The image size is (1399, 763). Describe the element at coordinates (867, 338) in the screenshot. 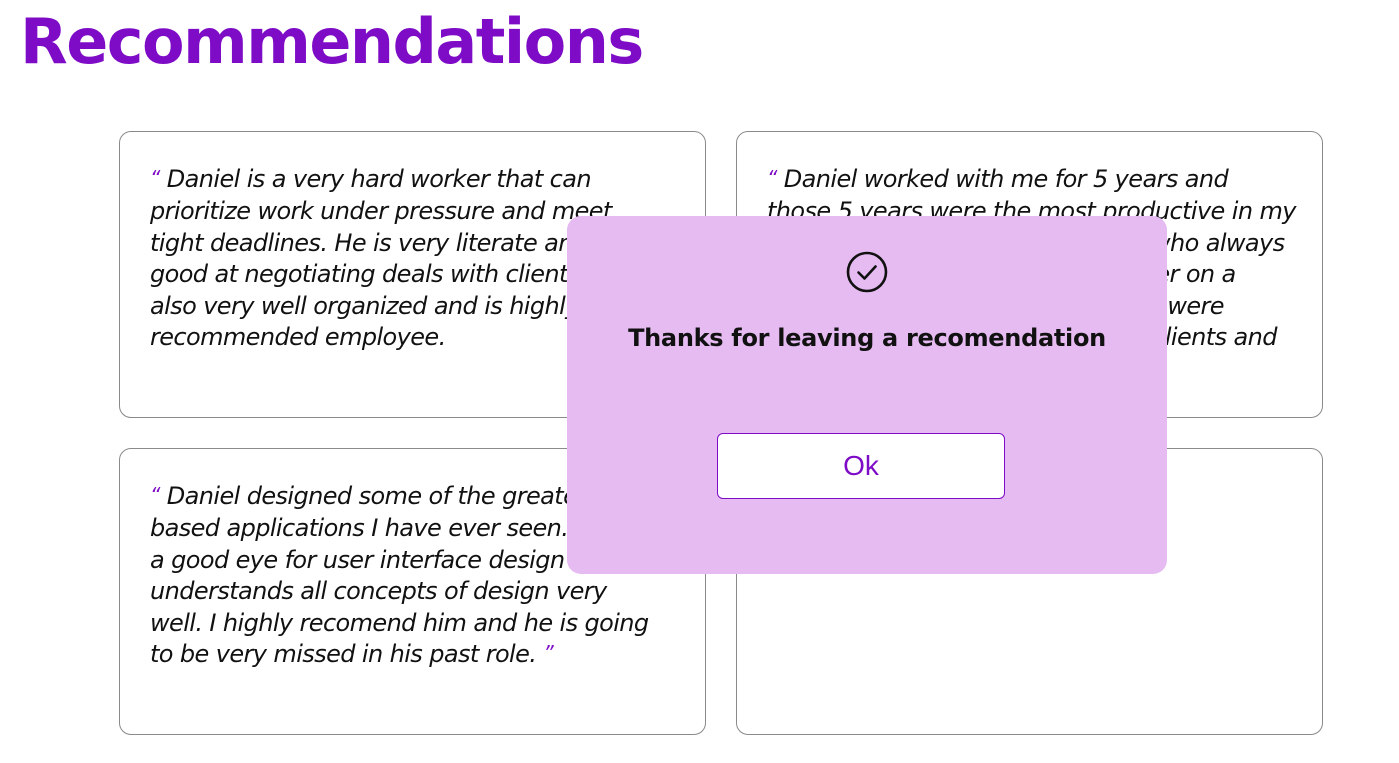

I see `dialog-message: Thanks for leaving a recomendation` at that location.